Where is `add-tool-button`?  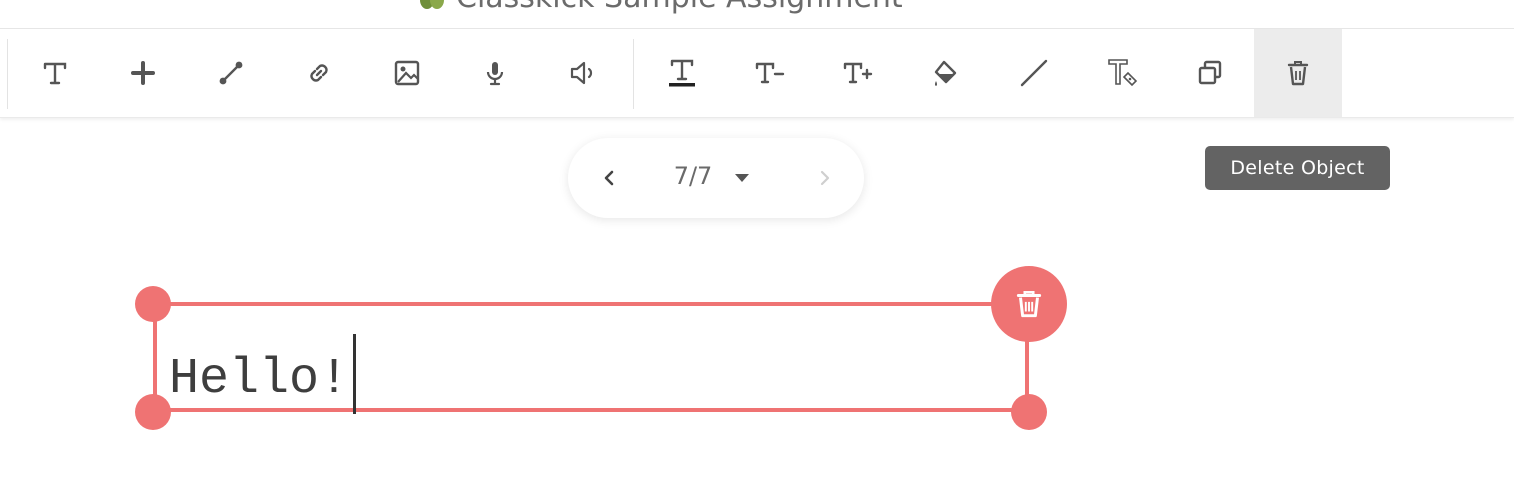
add-tool-button is located at coordinates (143, 73).